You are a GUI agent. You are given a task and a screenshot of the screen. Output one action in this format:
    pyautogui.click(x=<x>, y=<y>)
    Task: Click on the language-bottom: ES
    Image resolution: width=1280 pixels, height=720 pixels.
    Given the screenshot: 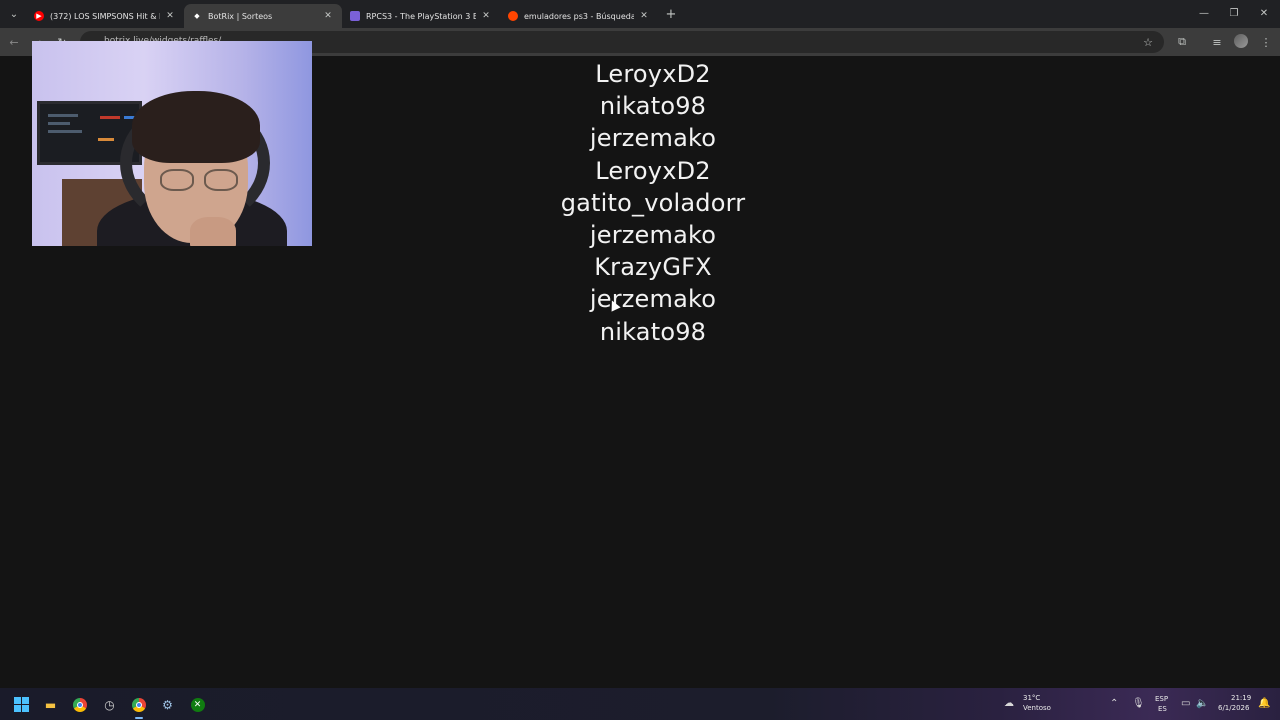 What is the action you would take?
    pyautogui.click(x=1162, y=709)
    